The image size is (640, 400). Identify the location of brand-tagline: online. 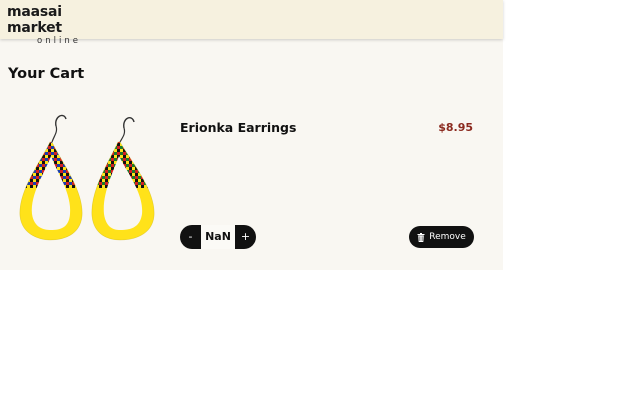
(59, 41).